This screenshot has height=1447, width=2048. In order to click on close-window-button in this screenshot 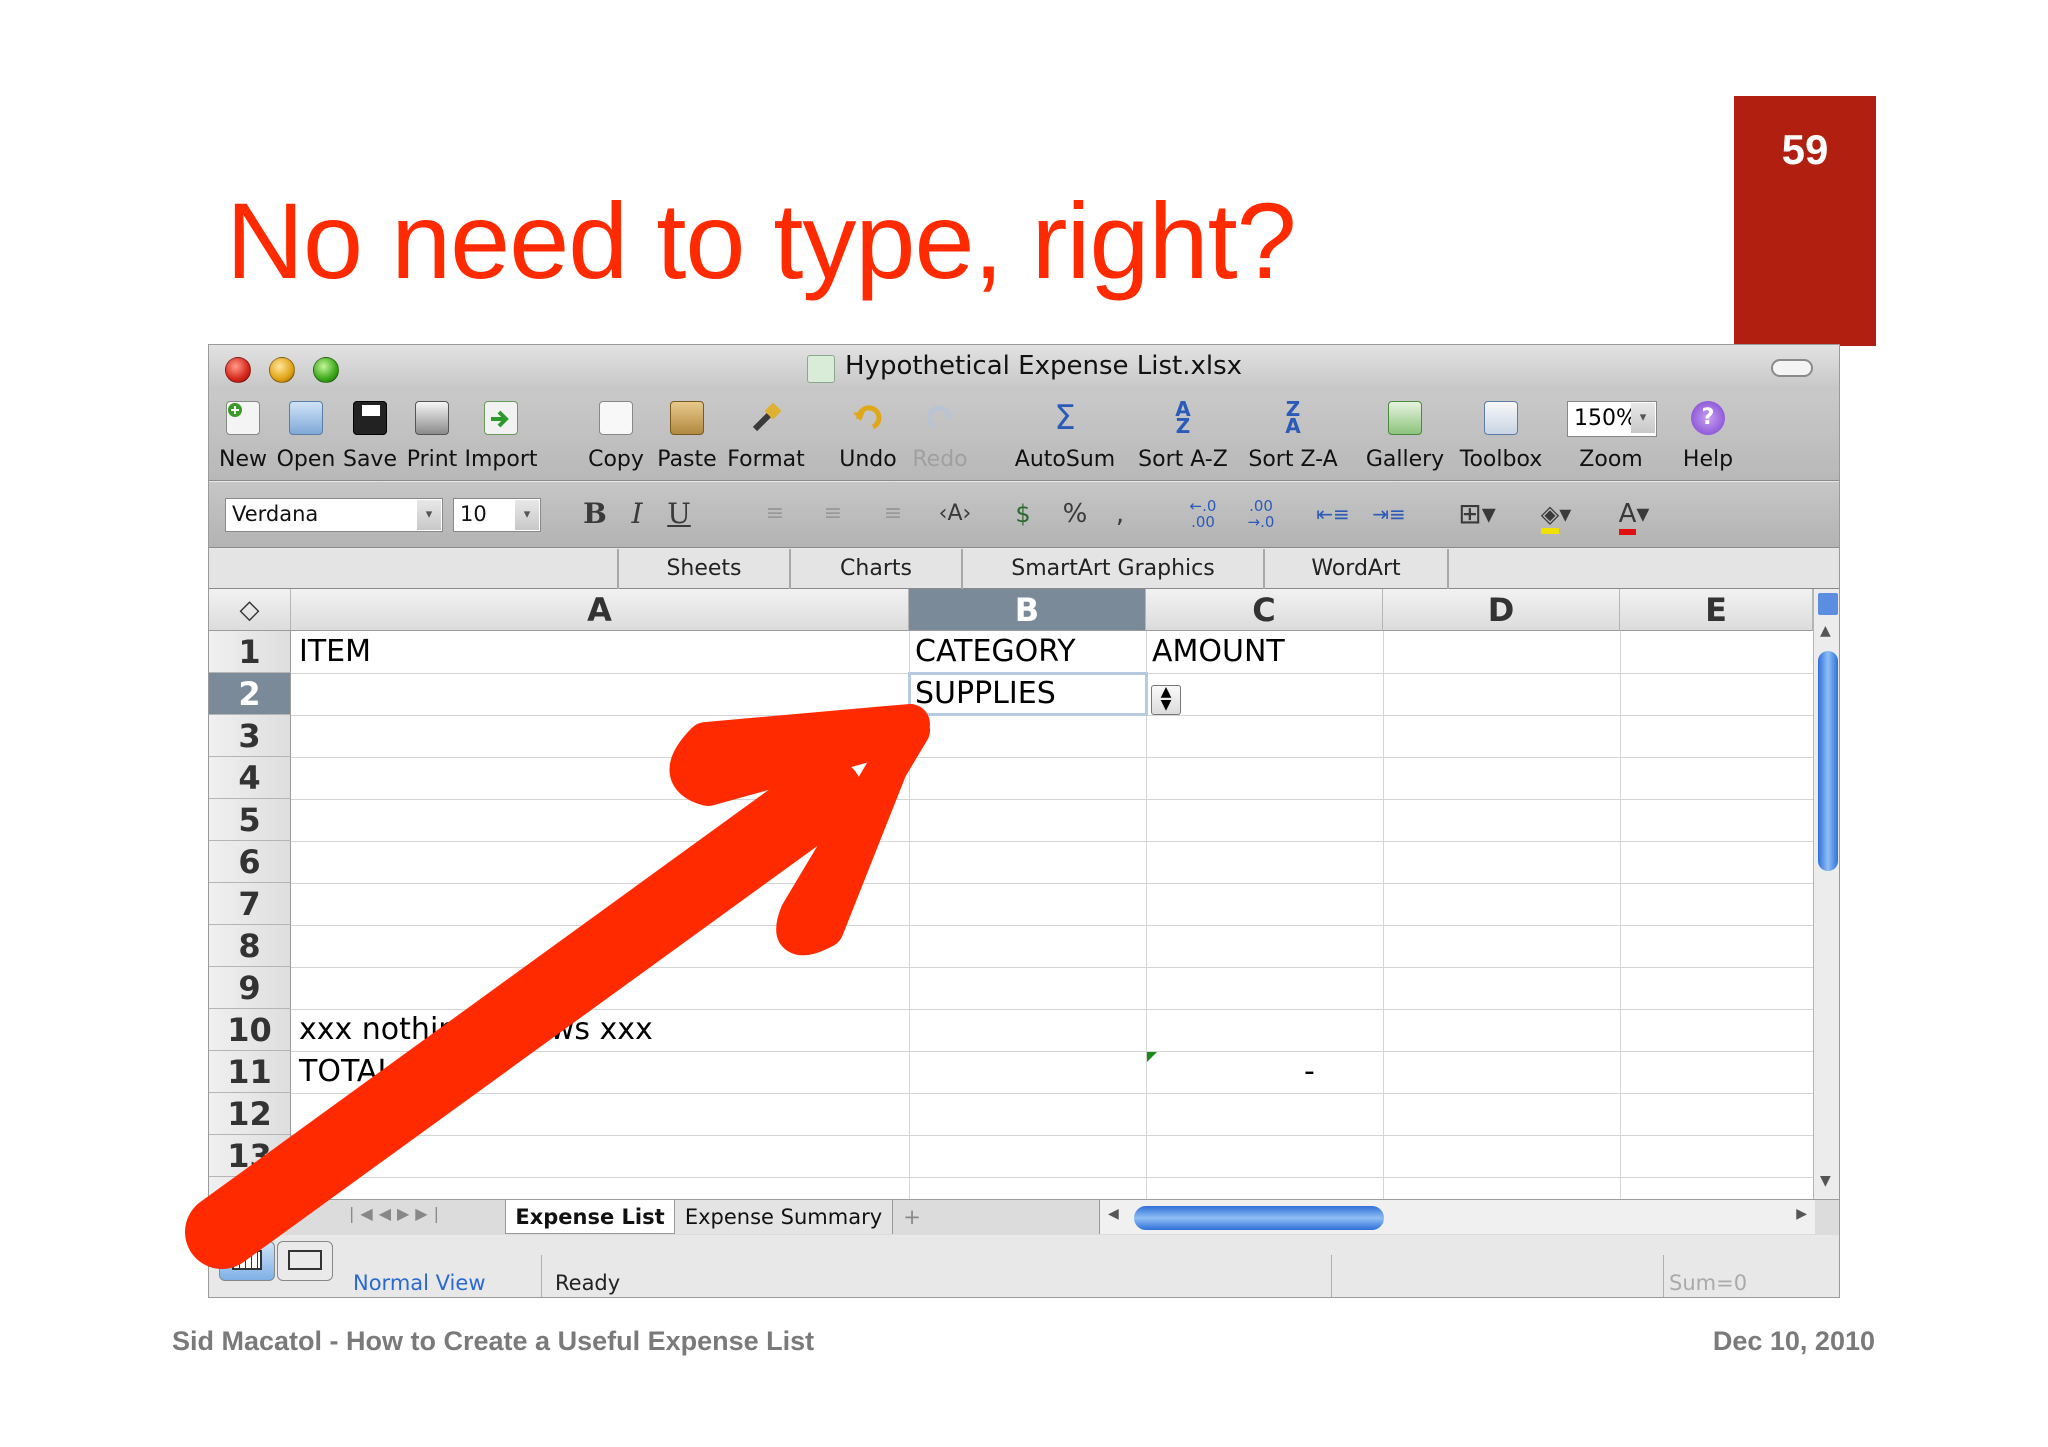, I will do `click(238, 370)`.